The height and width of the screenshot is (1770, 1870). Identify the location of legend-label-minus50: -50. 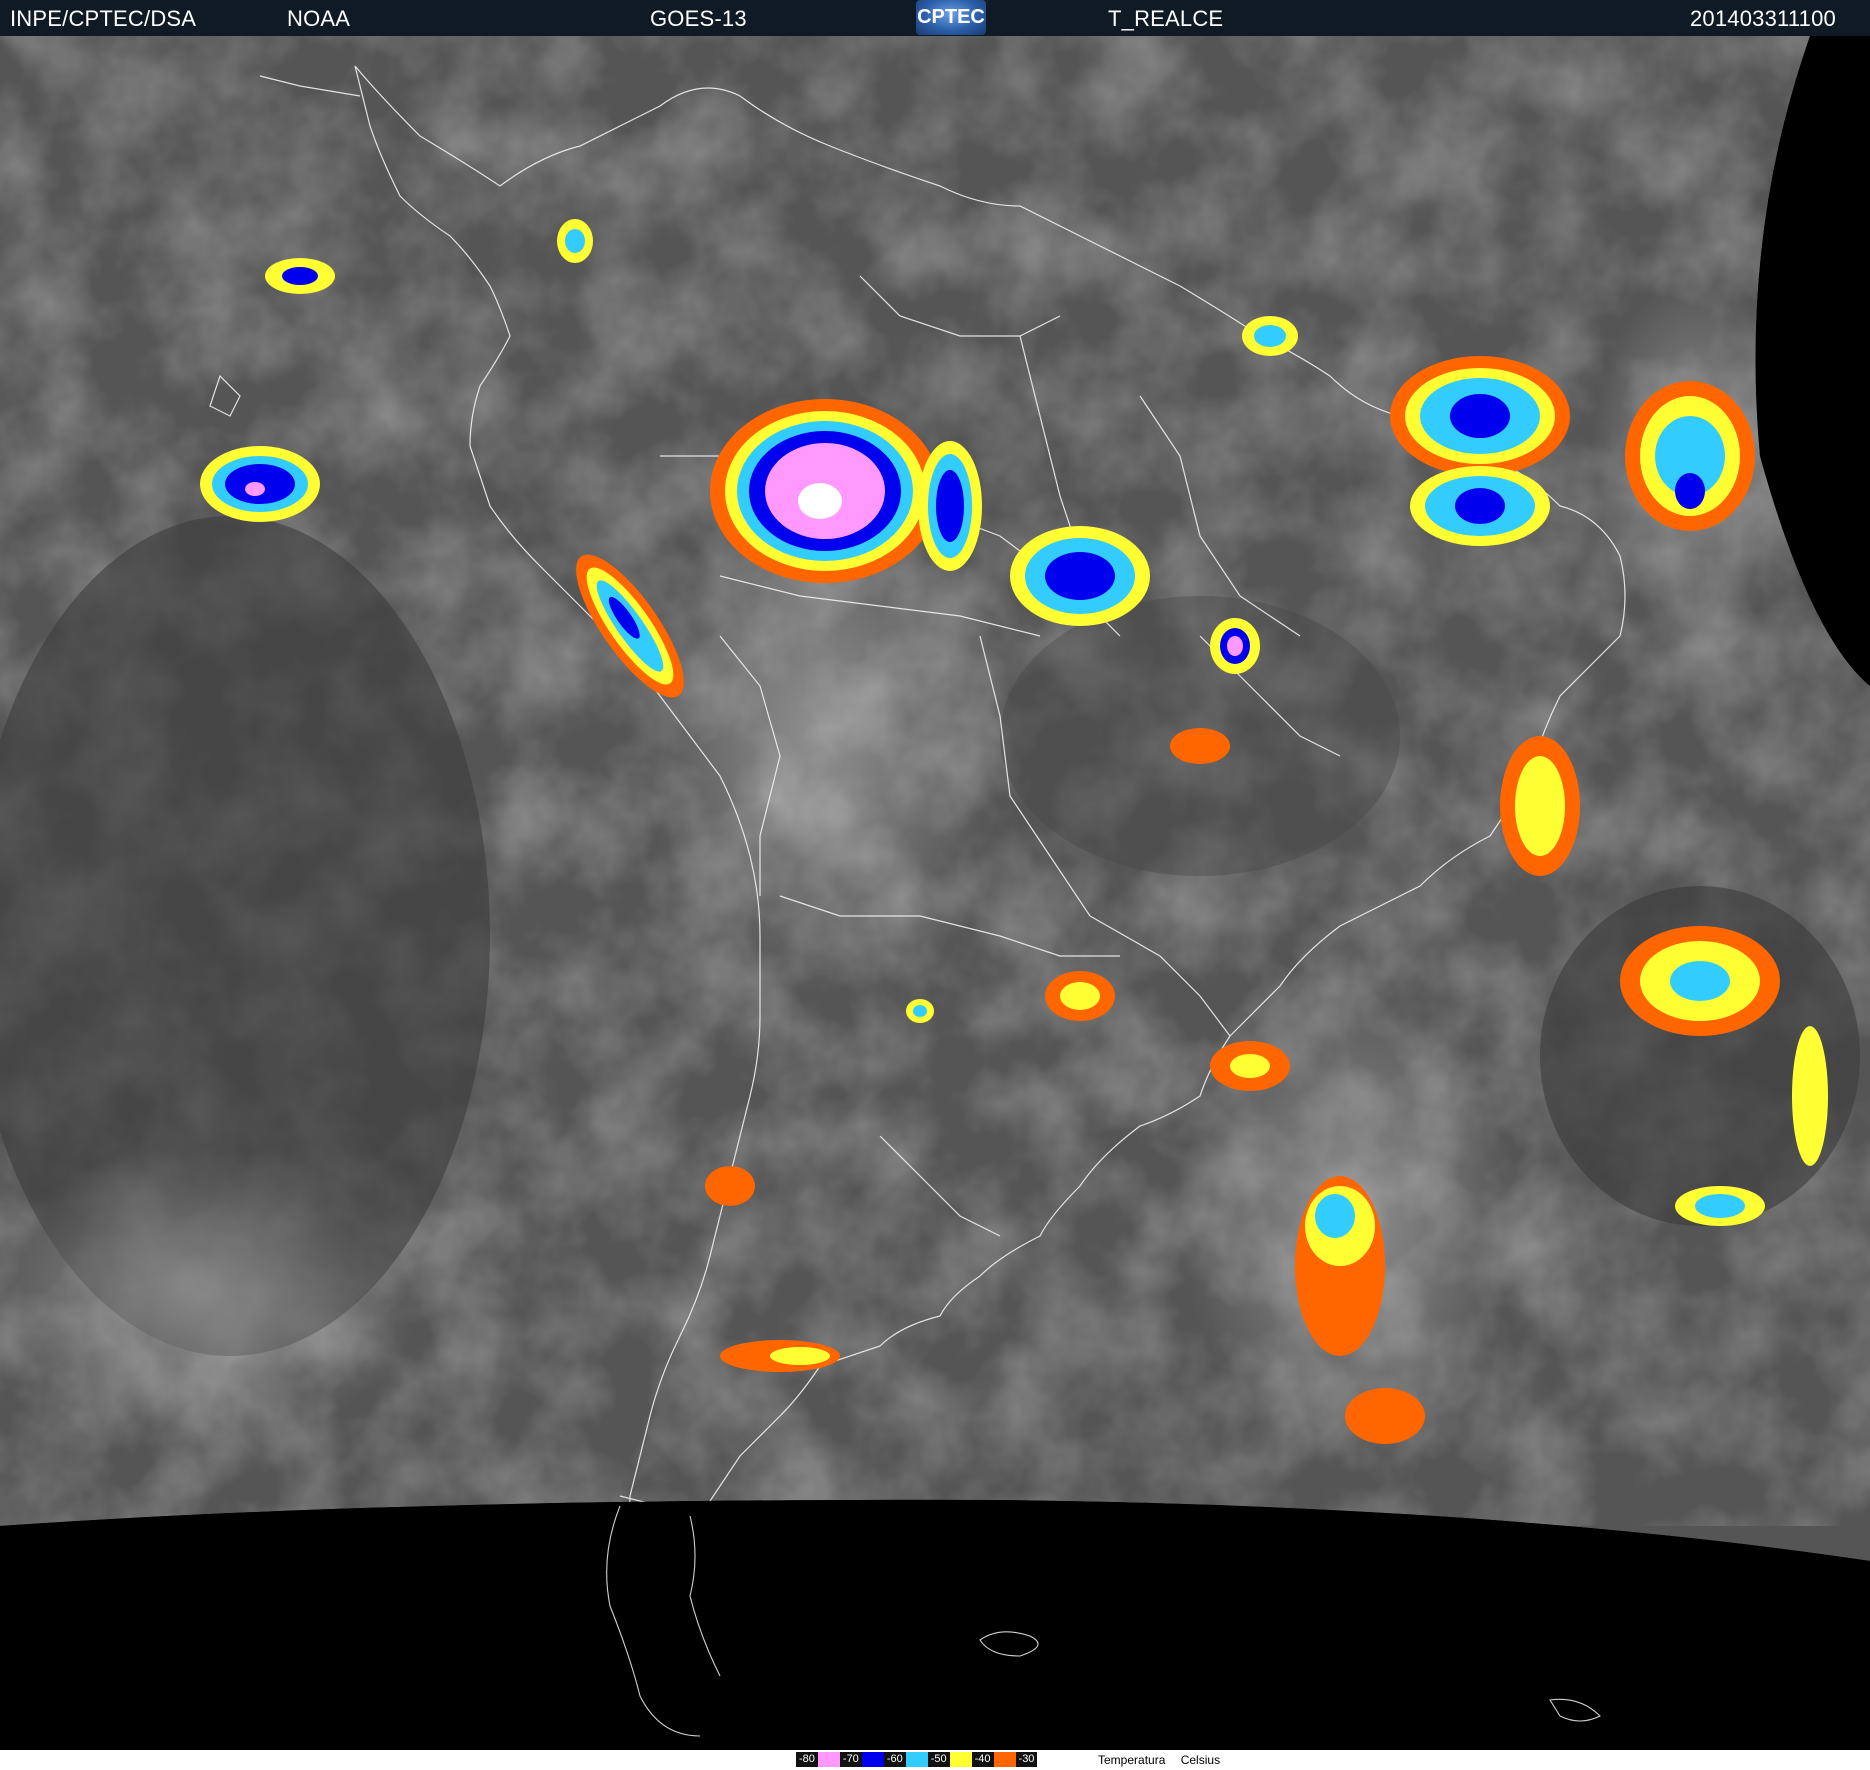
(938, 1759).